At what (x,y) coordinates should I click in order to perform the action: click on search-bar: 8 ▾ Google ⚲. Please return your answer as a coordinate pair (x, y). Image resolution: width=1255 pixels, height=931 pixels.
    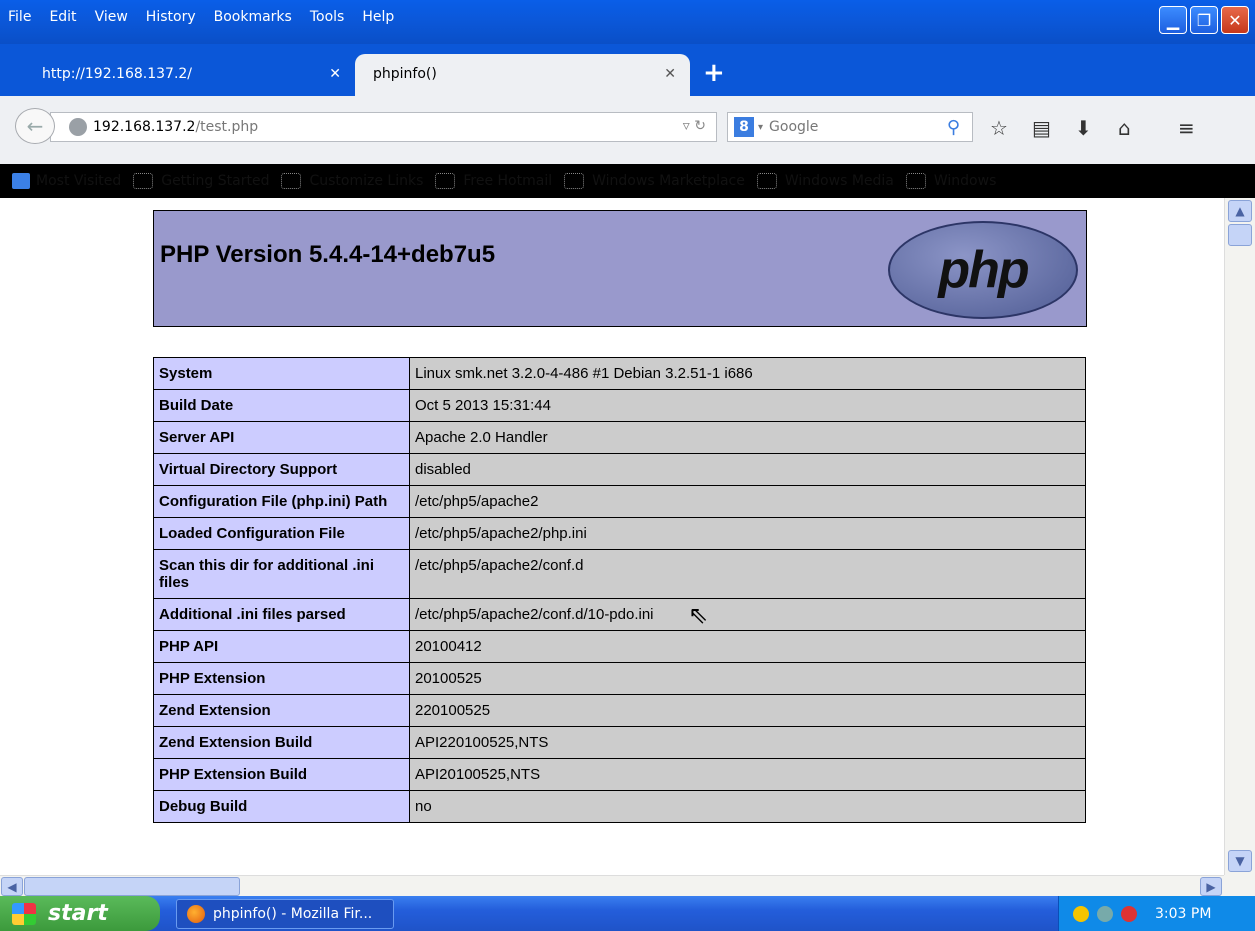
    Looking at the image, I should click on (850, 127).